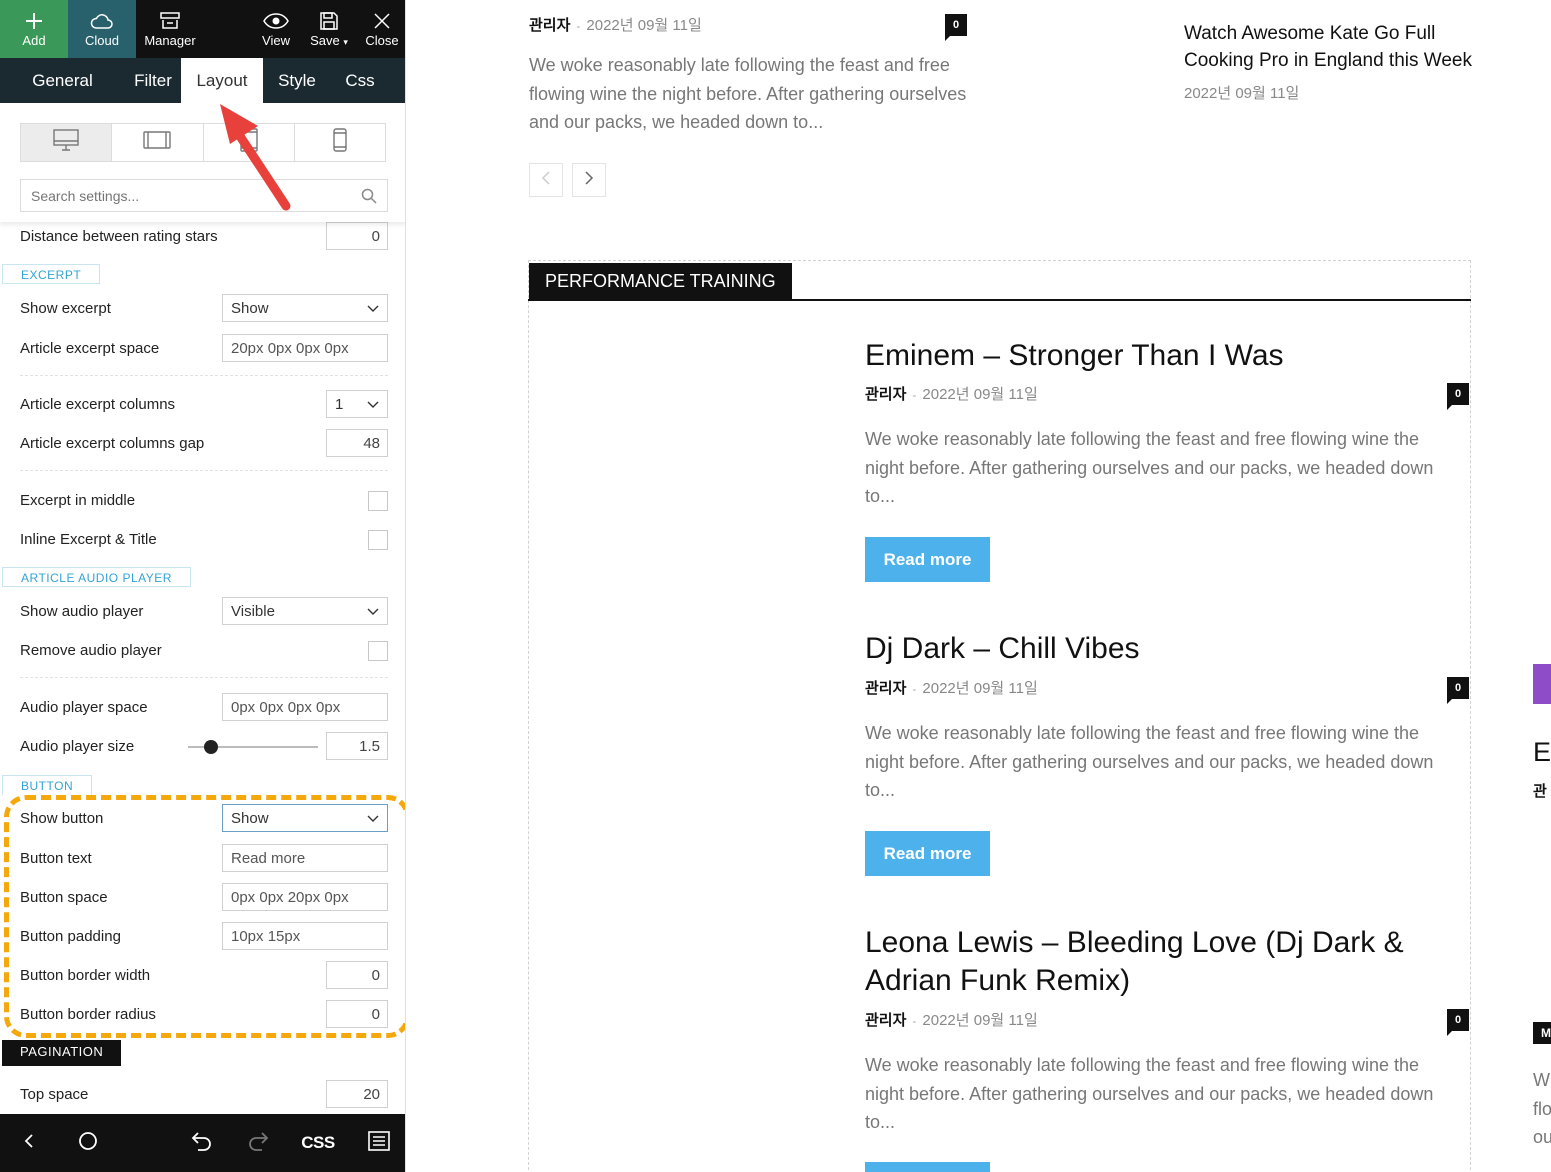 This screenshot has width=1551, height=1172. I want to click on excerpt-space-input: 20px 0px 0px 0px, so click(305, 348).